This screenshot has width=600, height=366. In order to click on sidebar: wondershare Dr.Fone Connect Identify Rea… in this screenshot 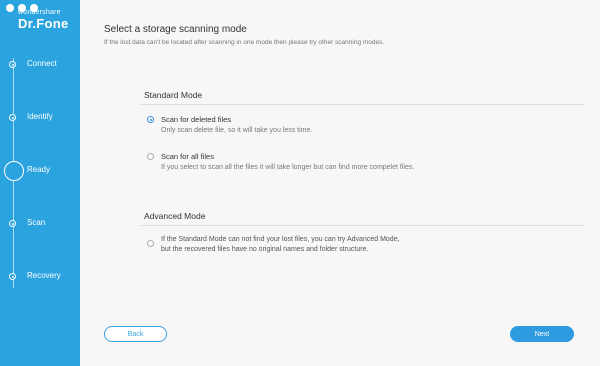, I will do `click(40, 183)`.